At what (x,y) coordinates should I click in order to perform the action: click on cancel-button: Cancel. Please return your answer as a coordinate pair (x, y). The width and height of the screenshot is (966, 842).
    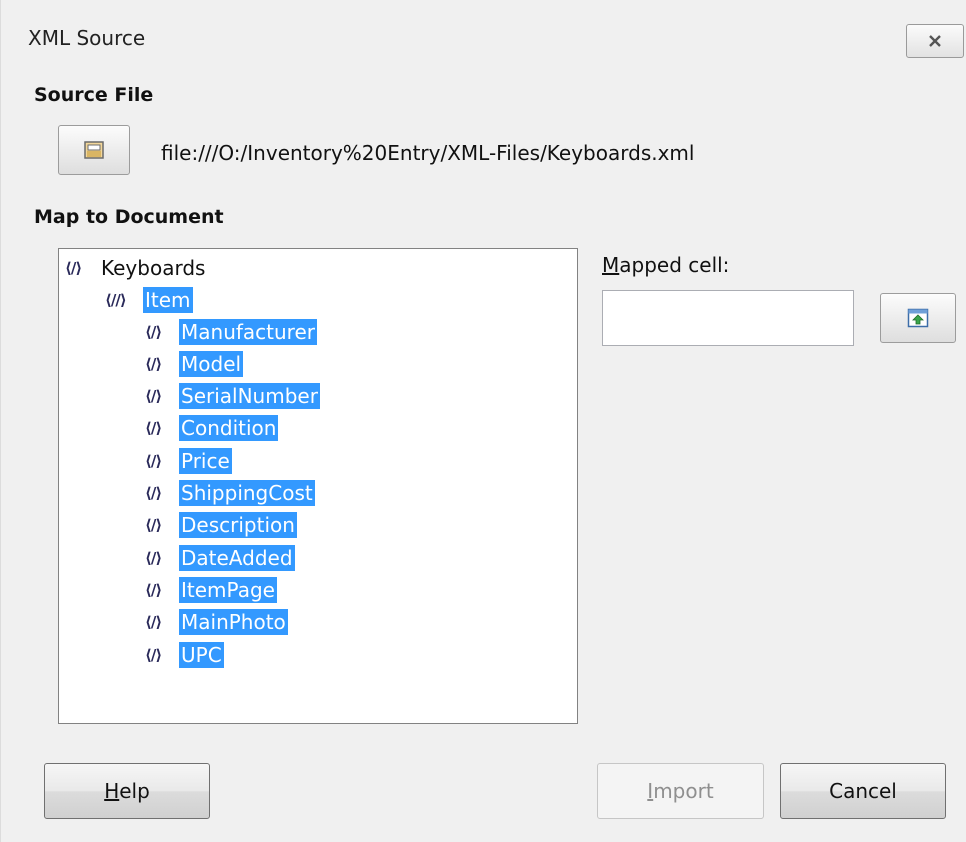
    Looking at the image, I should click on (863, 791).